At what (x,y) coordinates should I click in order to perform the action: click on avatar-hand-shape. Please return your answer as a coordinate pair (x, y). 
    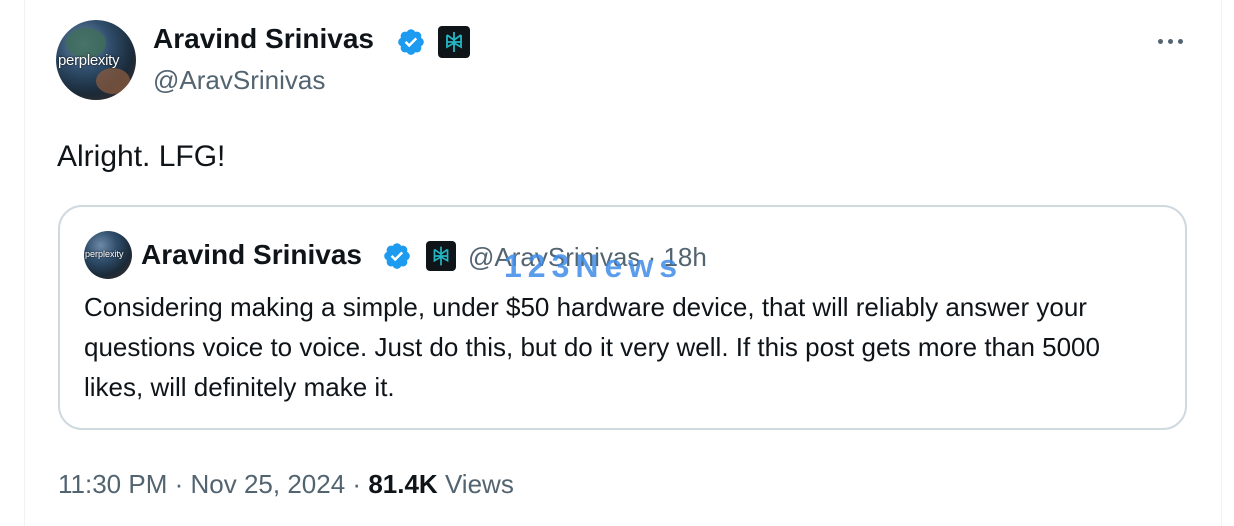
    Looking at the image, I should click on (113, 81).